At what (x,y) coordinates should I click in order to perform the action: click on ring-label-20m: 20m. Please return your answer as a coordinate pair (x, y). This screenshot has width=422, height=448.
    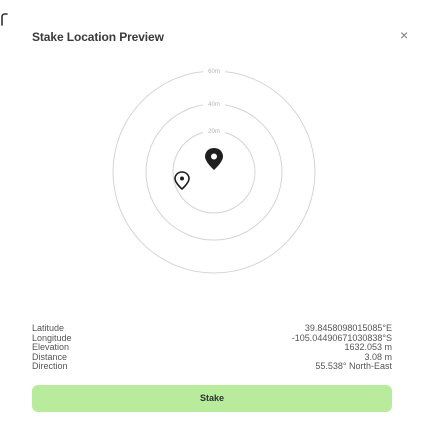
    Looking at the image, I should click on (214, 132).